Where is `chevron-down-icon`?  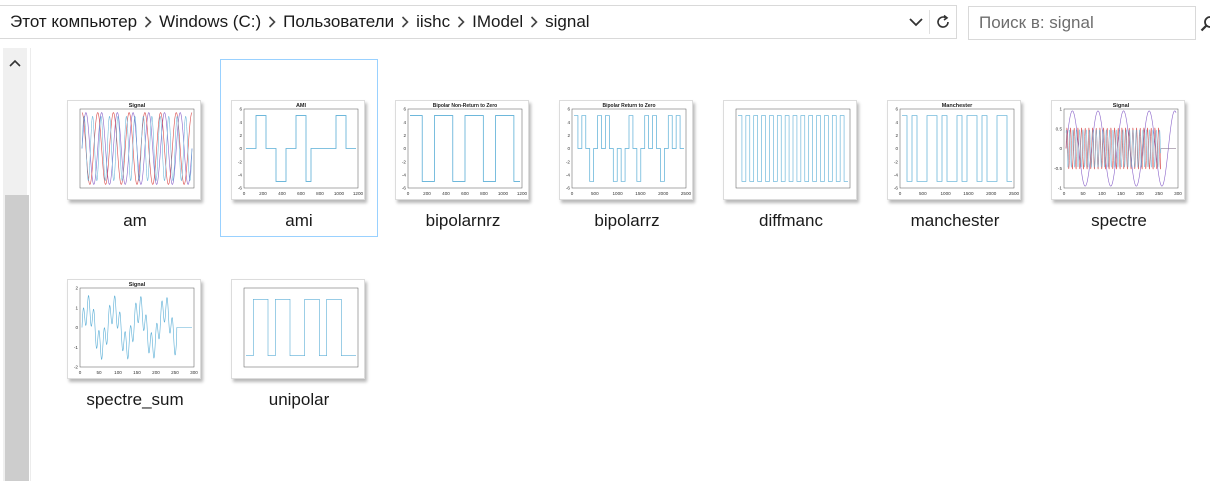
chevron-down-icon is located at coordinates (916, 22).